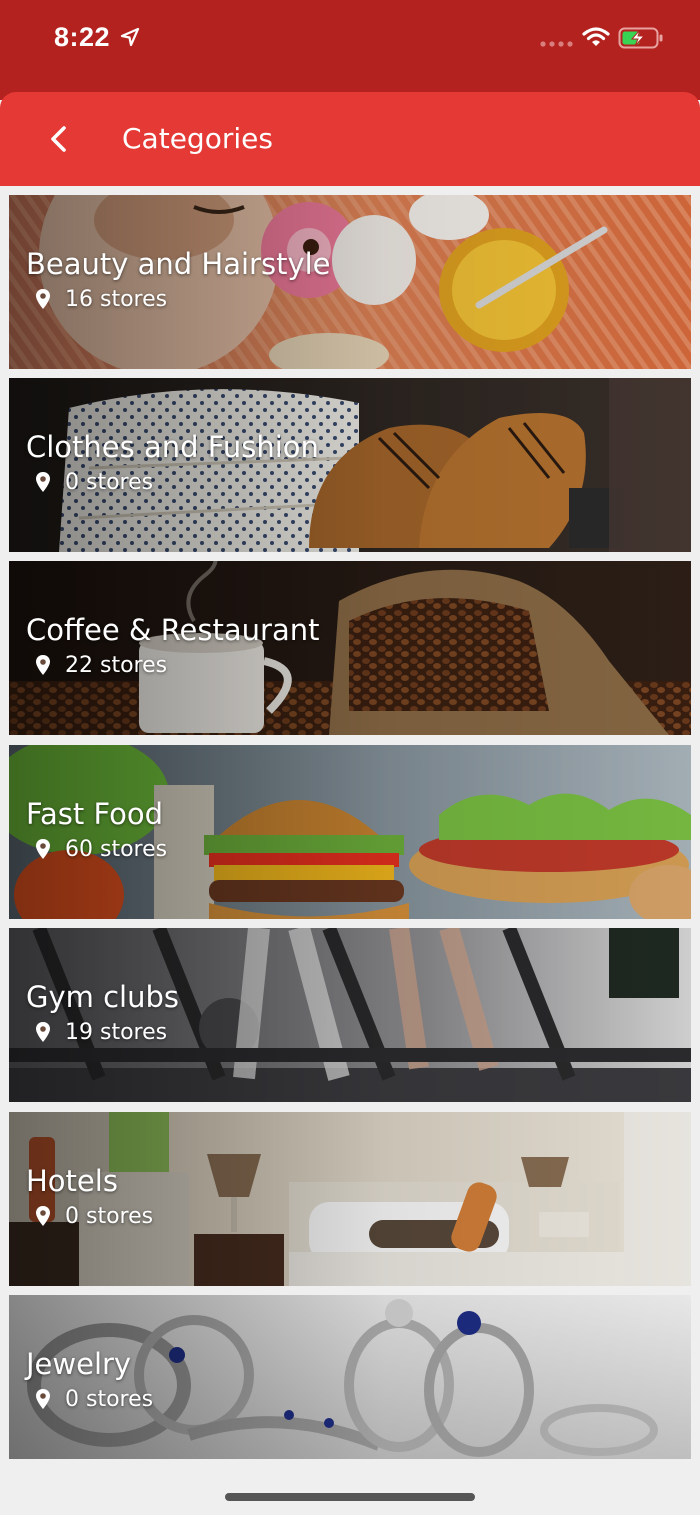 This screenshot has height=1515, width=700. What do you see at coordinates (350, 50) in the screenshot?
I see `status-bar: 8:22` at bounding box center [350, 50].